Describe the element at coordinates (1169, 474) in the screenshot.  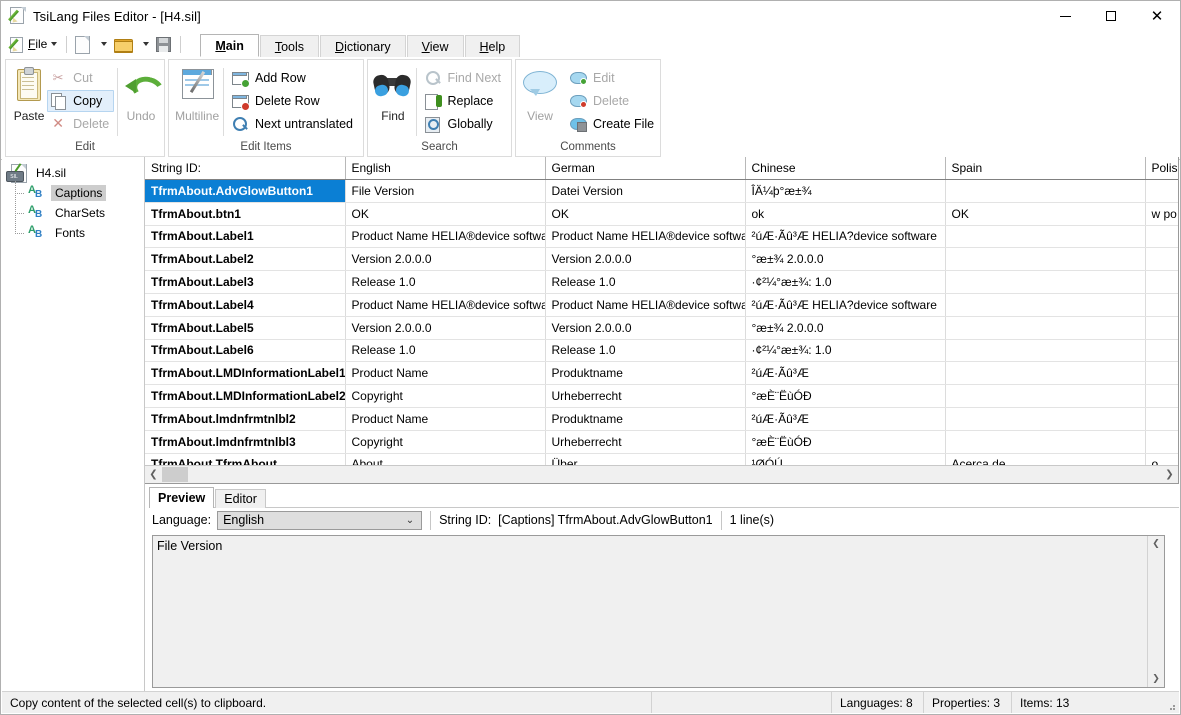
I see `scroll-right-icon: ❯` at that location.